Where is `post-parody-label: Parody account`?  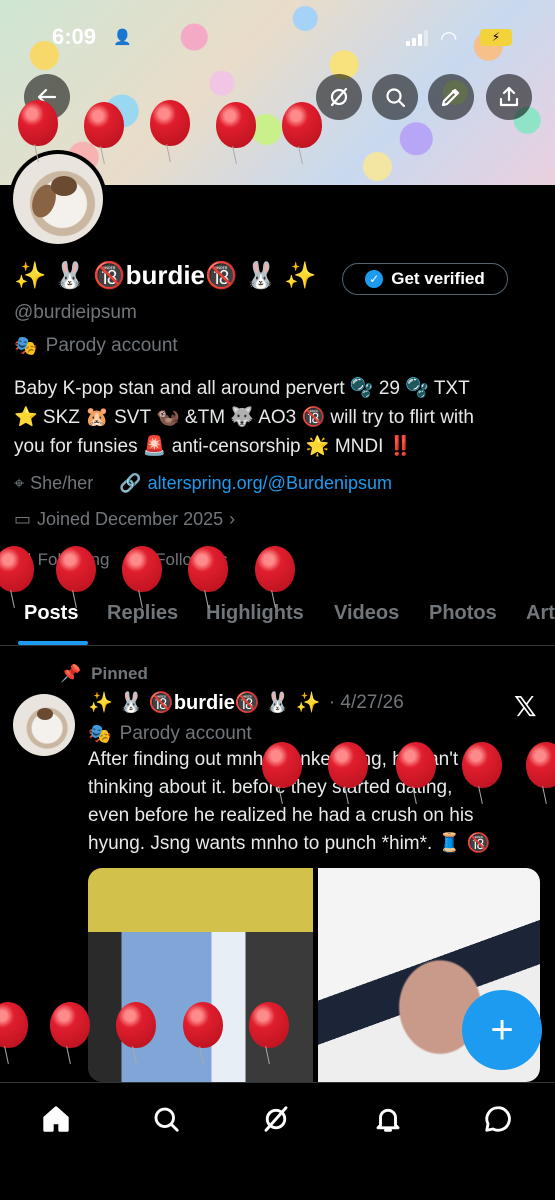
post-parody-label: Parody account is located at coordinates (185, 733).